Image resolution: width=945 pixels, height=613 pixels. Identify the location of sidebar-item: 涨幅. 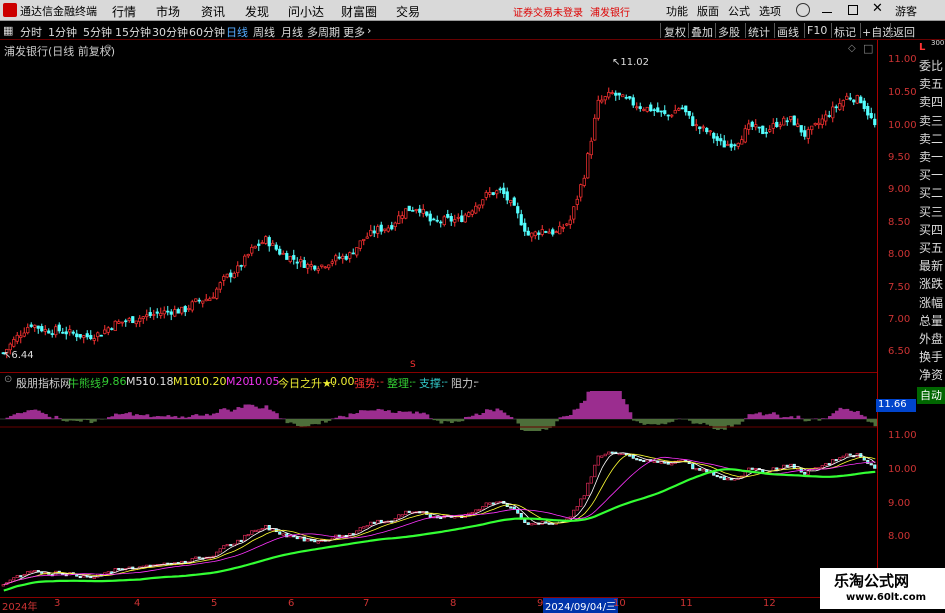
(931, 303).